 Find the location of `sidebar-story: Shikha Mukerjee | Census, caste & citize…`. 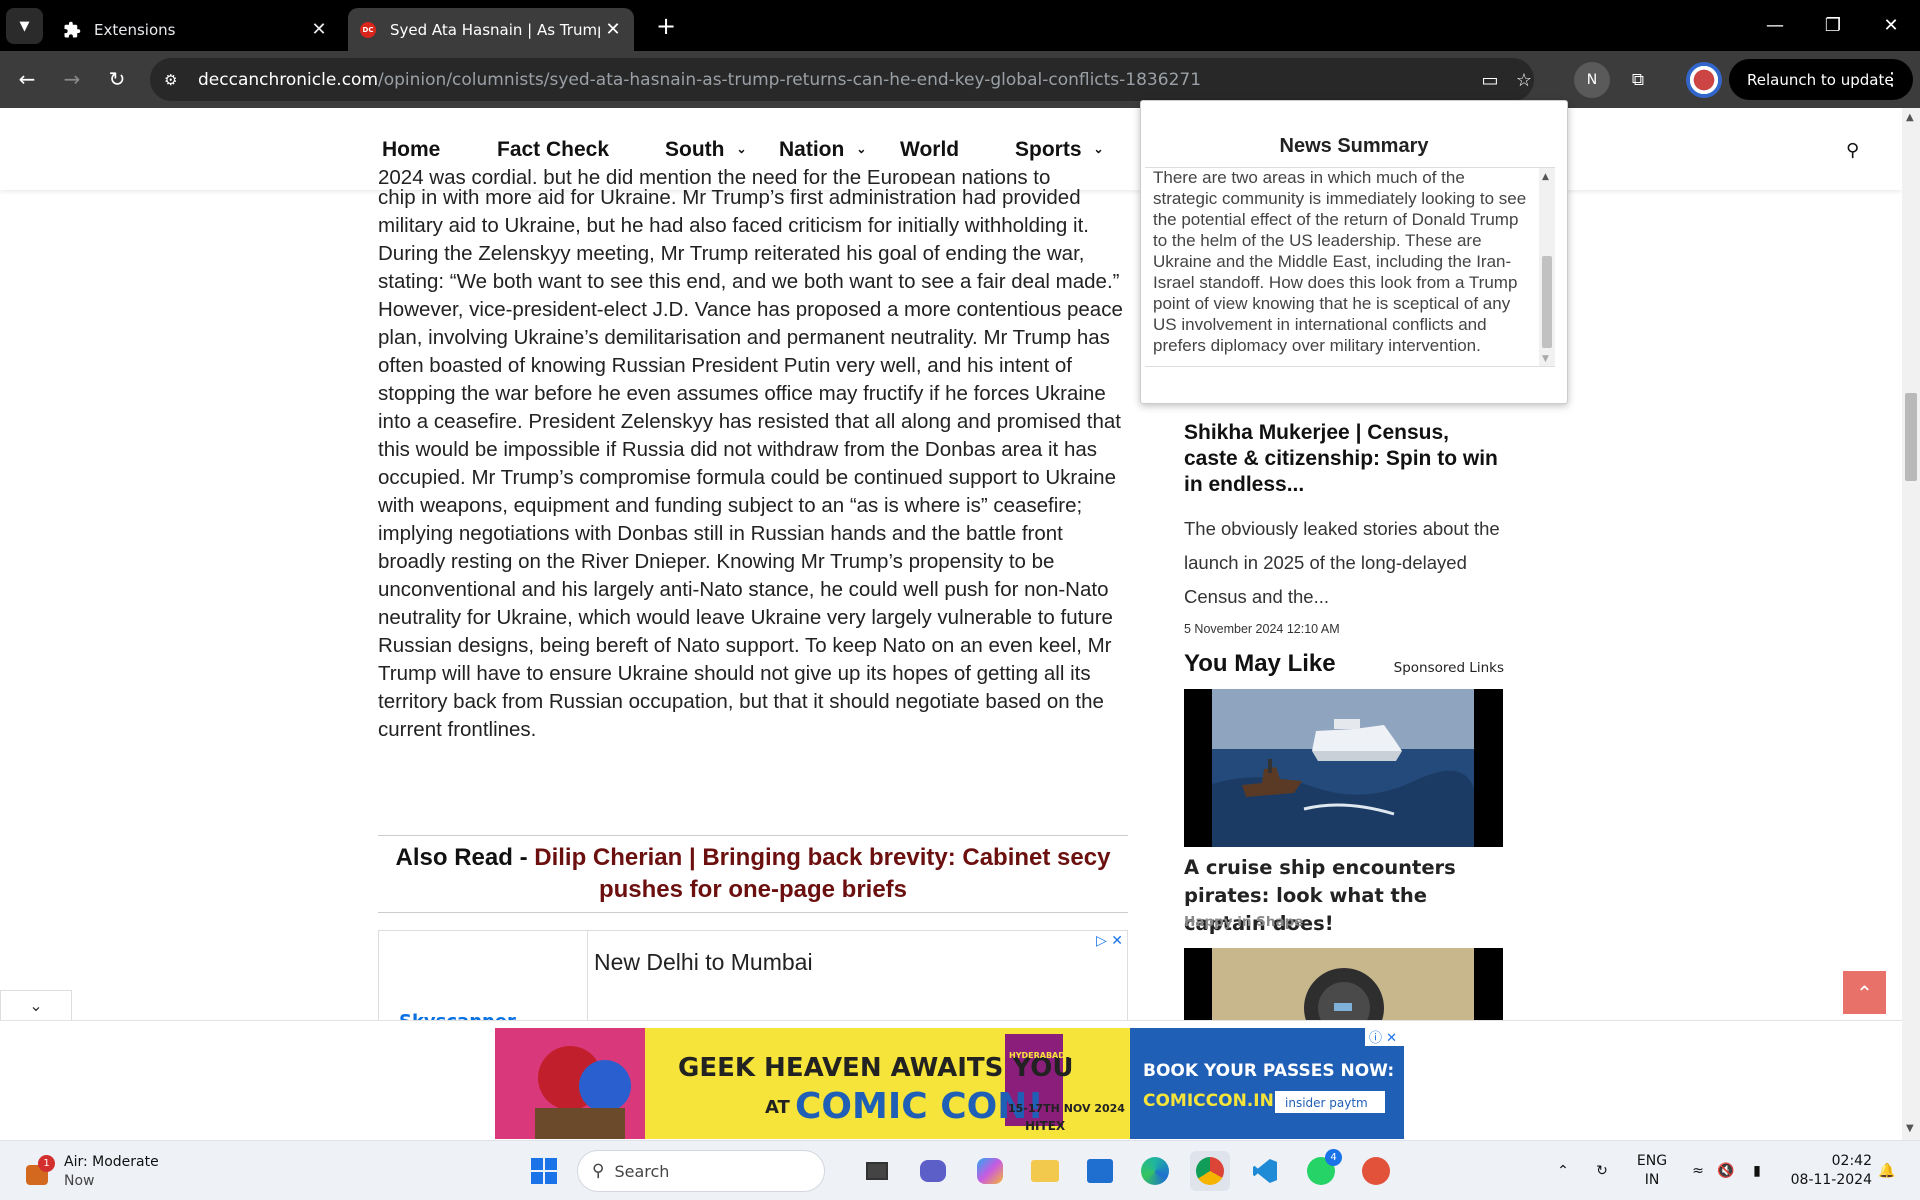

sidebar-story: Shikha Mukerjee | Census, caste & citize… is located at coordinates (1344, 528).